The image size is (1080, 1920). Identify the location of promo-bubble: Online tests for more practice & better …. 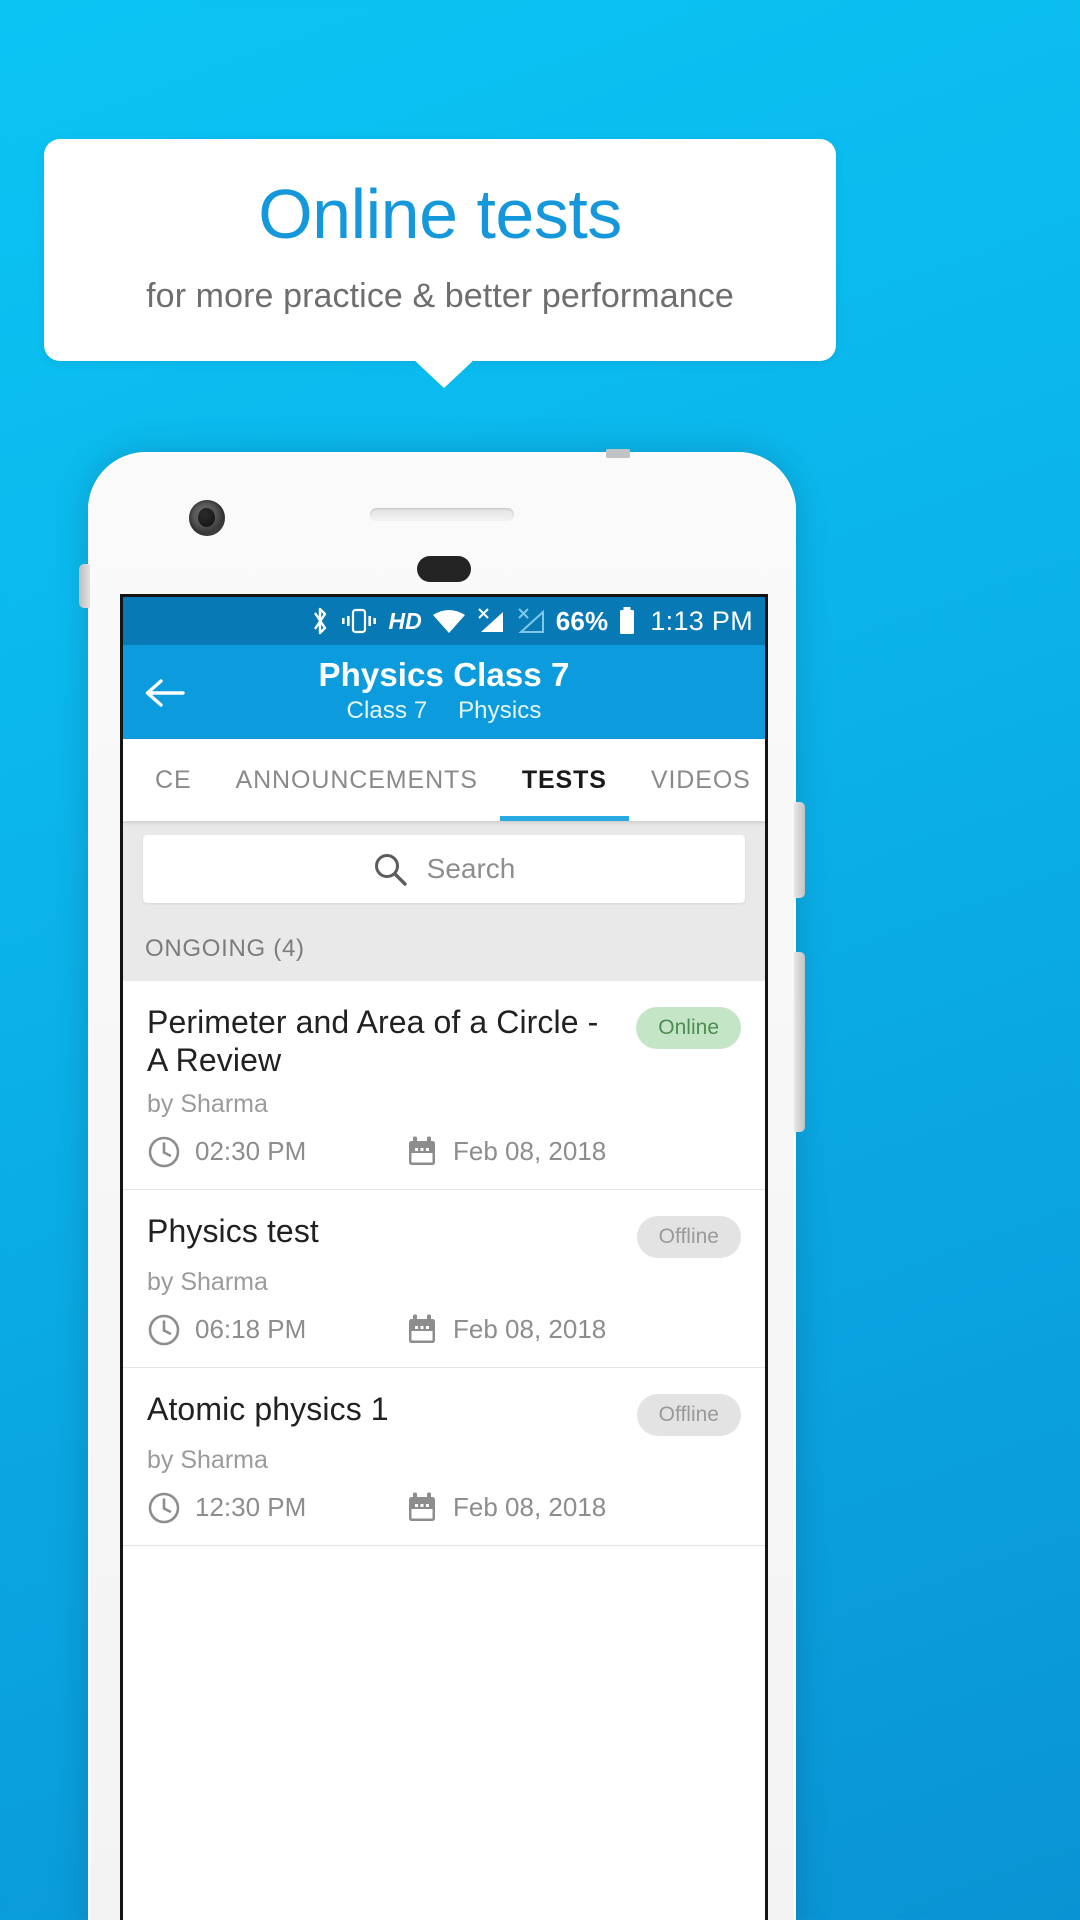
(440, 250).